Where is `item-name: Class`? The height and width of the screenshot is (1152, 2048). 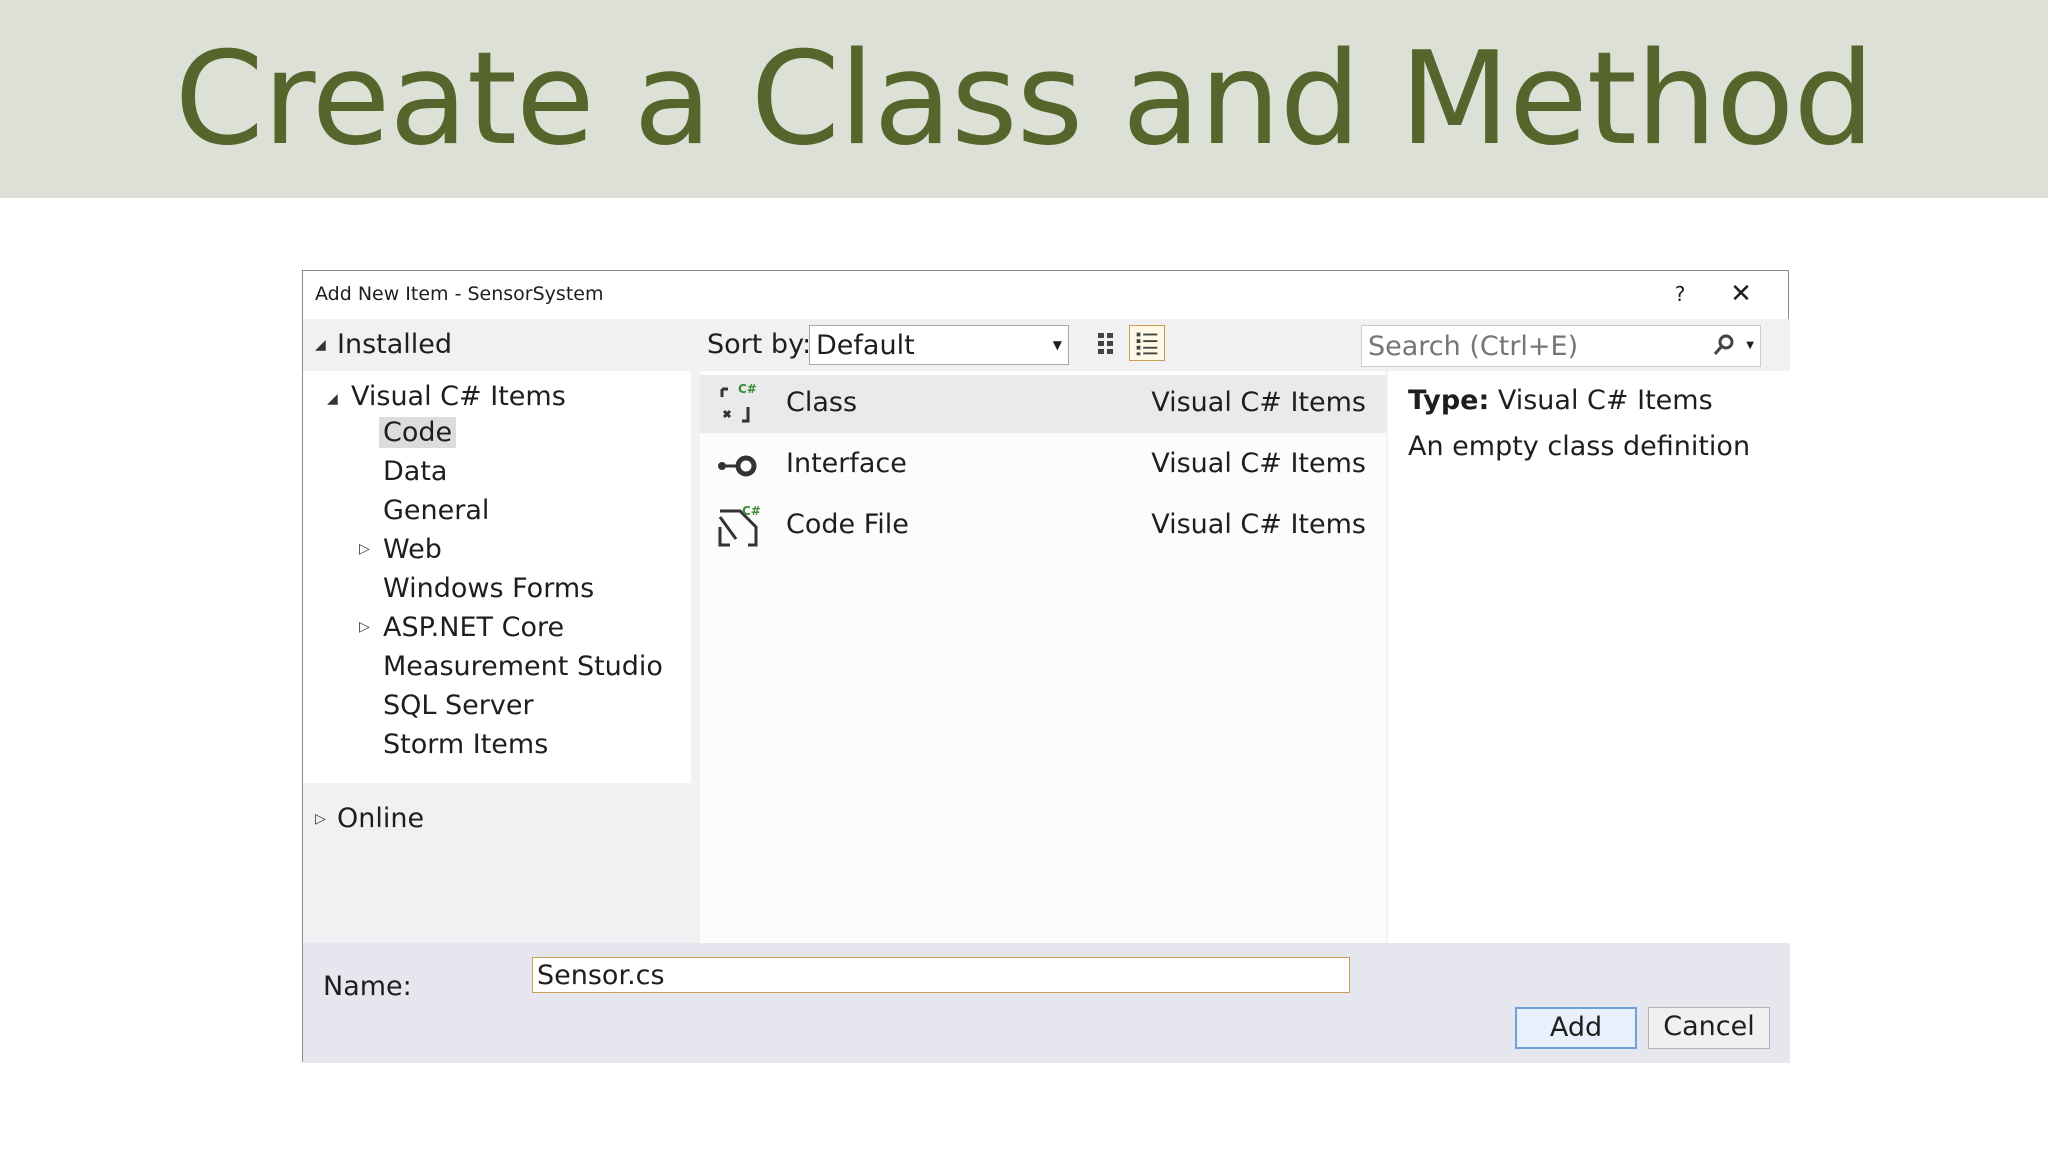 item-name: Class is located at coordinates (822, 402).